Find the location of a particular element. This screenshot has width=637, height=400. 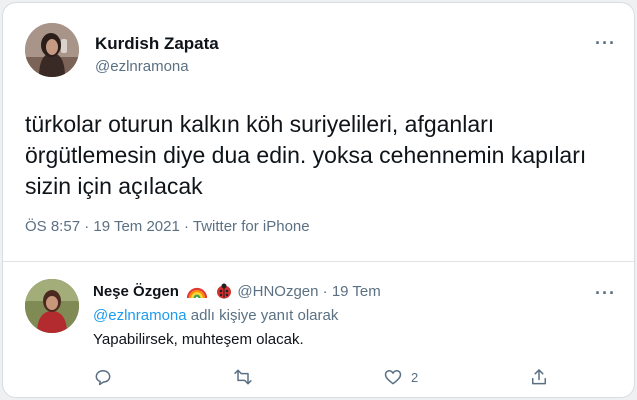

heart-icon is located at coordinates (393, 377).